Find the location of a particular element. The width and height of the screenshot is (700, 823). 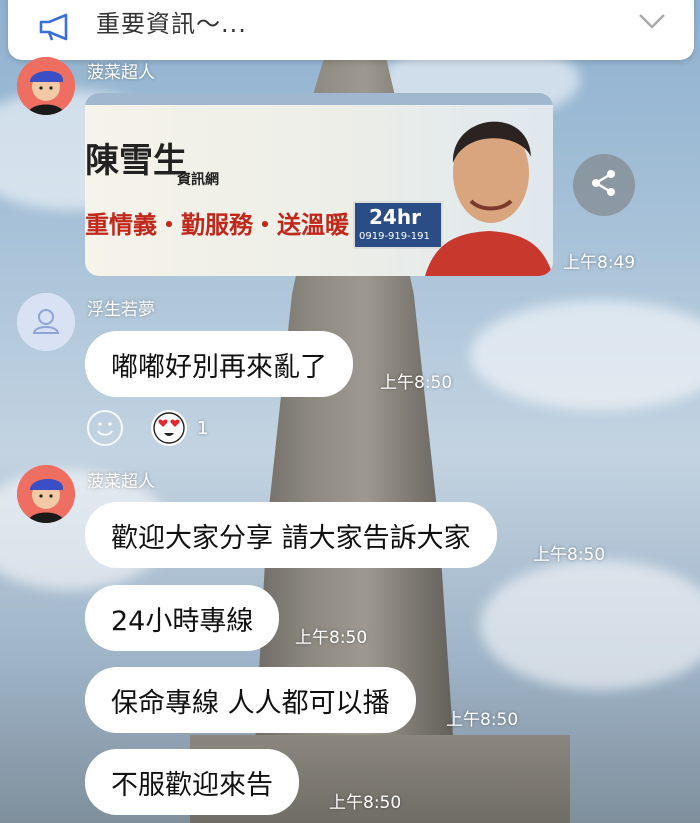

megaphone-icon is located at coordinates (57, 29).